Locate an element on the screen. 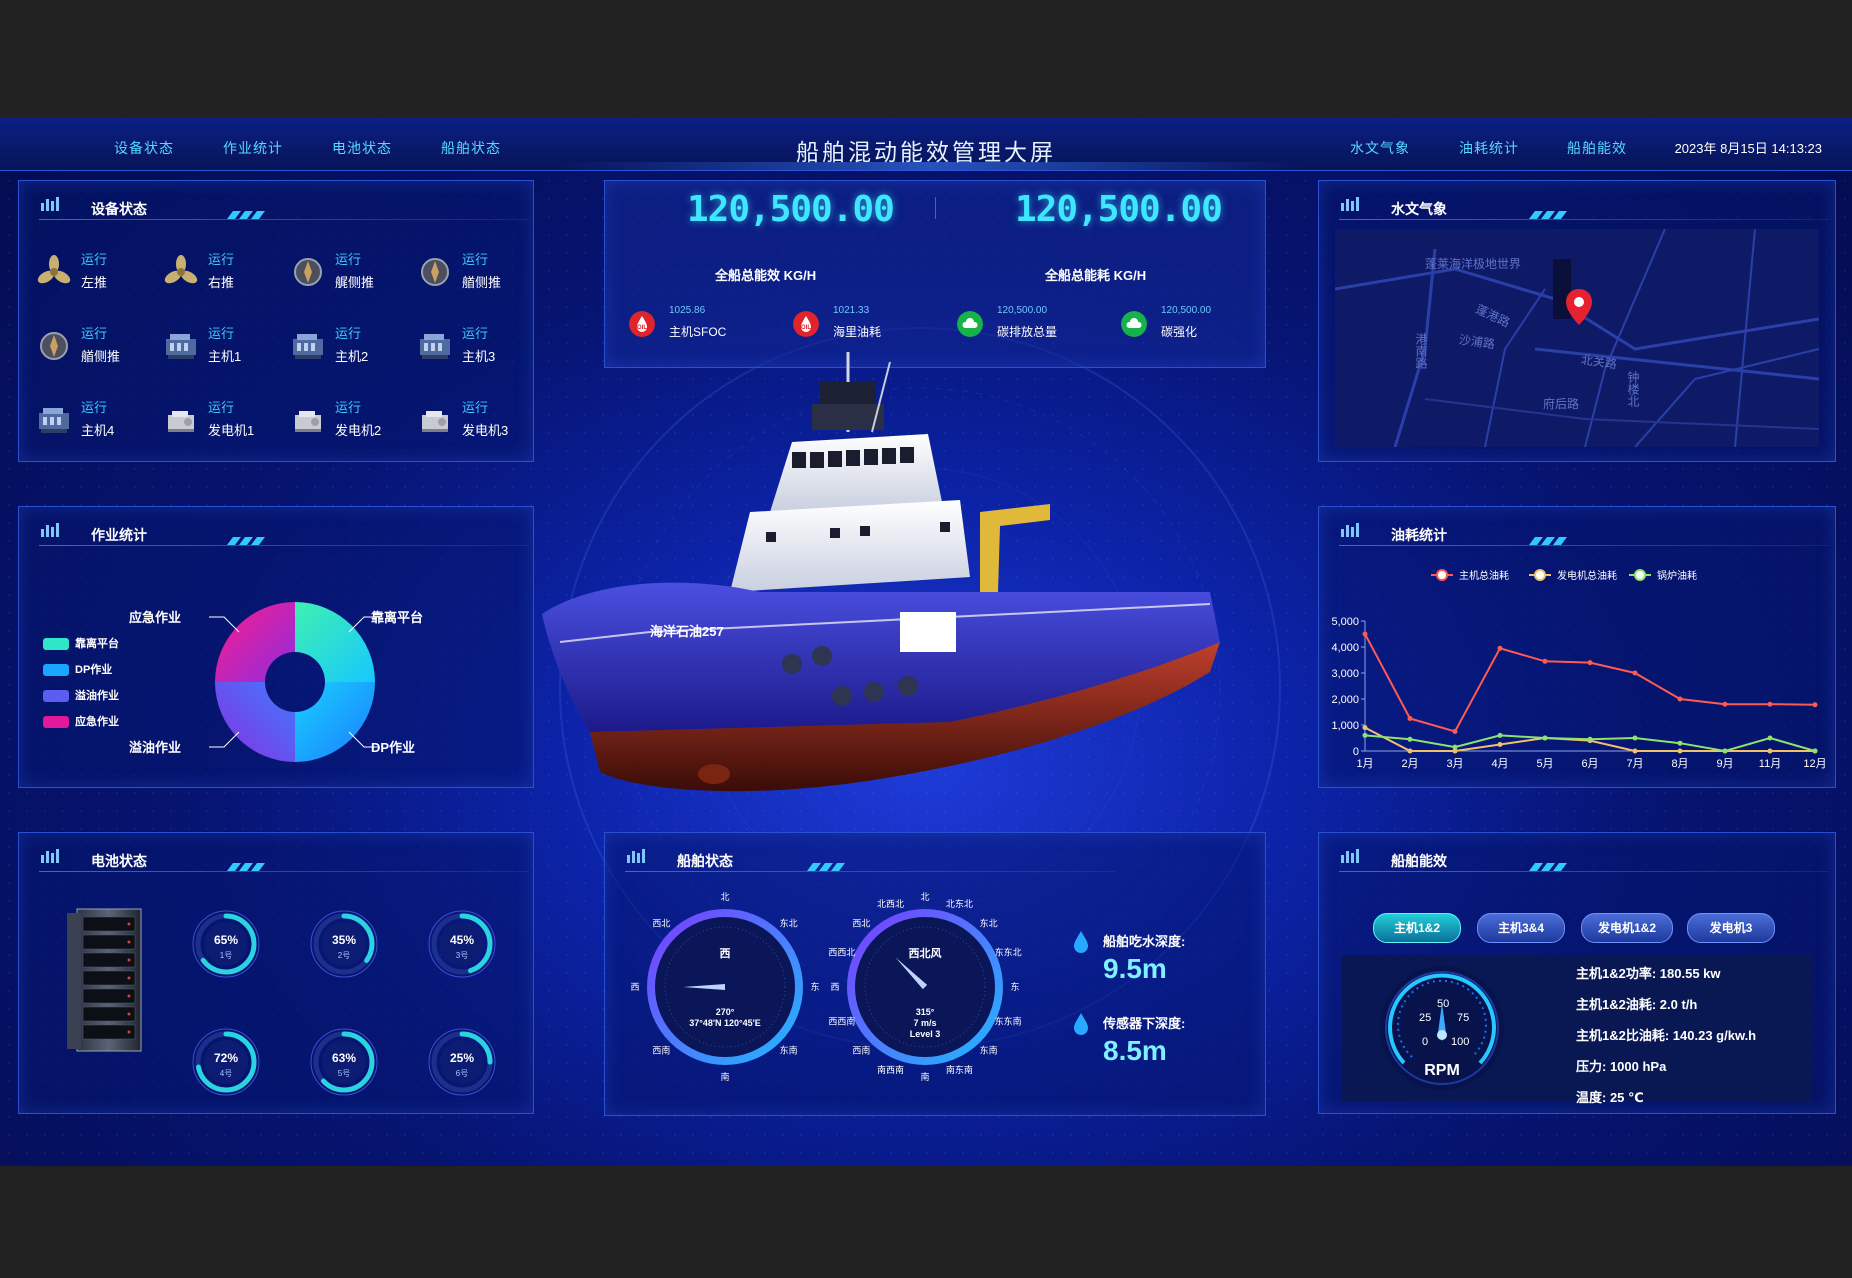 Image resolution: width=1852 pixels, height=1278 pixels. donut-slice-oilspill is located at coordinates (255, 722).